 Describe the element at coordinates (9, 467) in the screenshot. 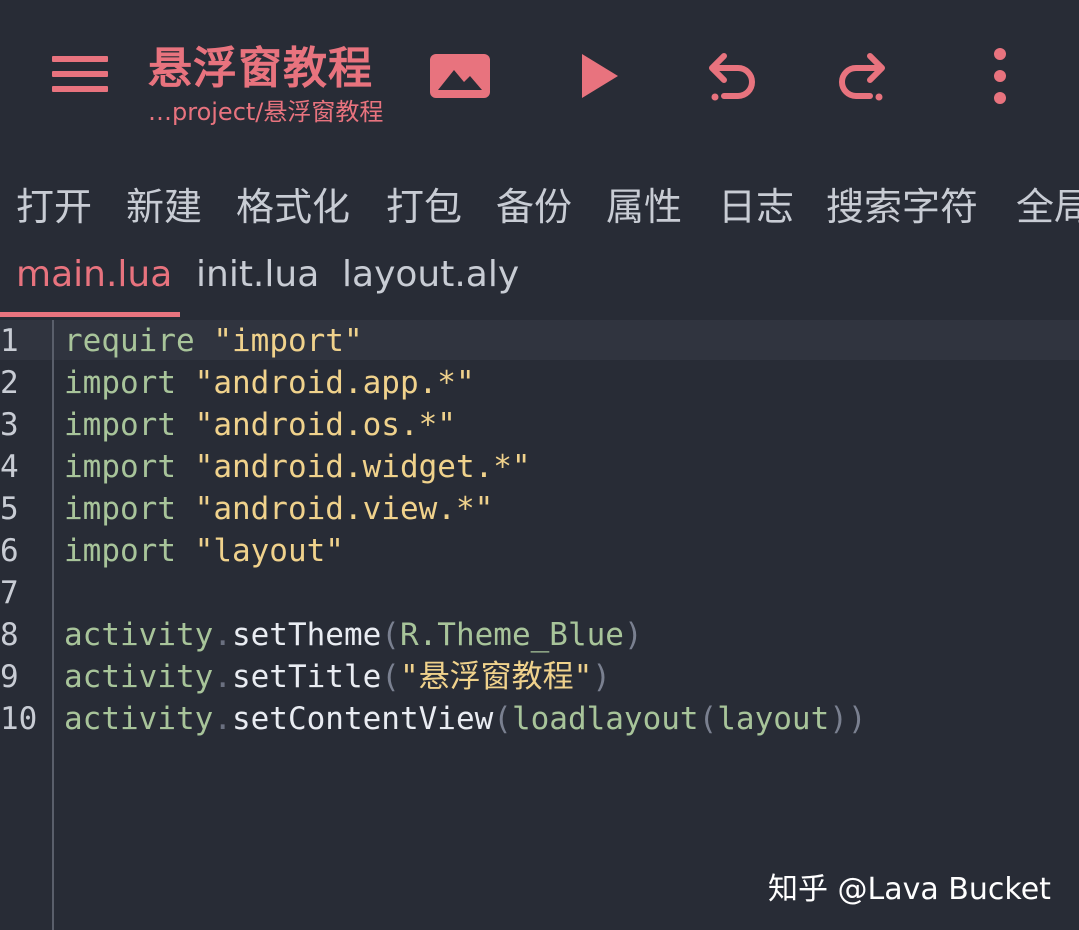

I see `line-number: 4` at that location.